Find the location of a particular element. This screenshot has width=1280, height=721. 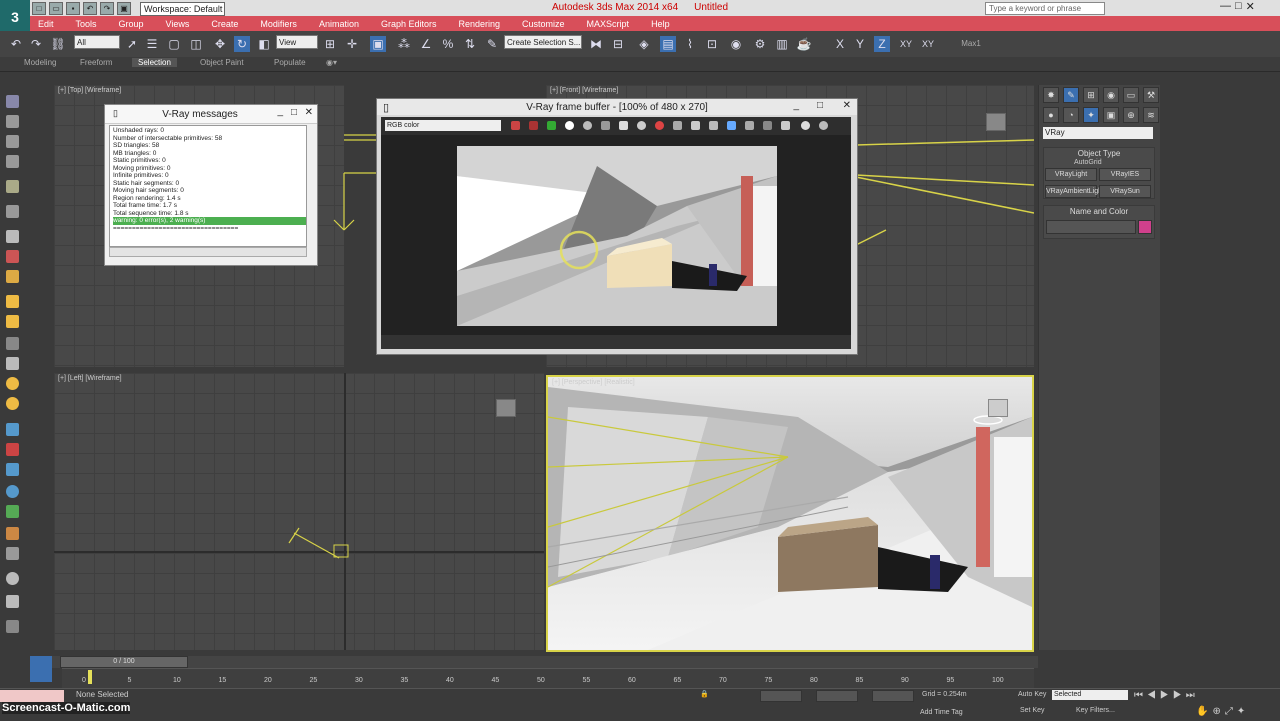

y-coordinate-field is located at coordinates (837, 696).